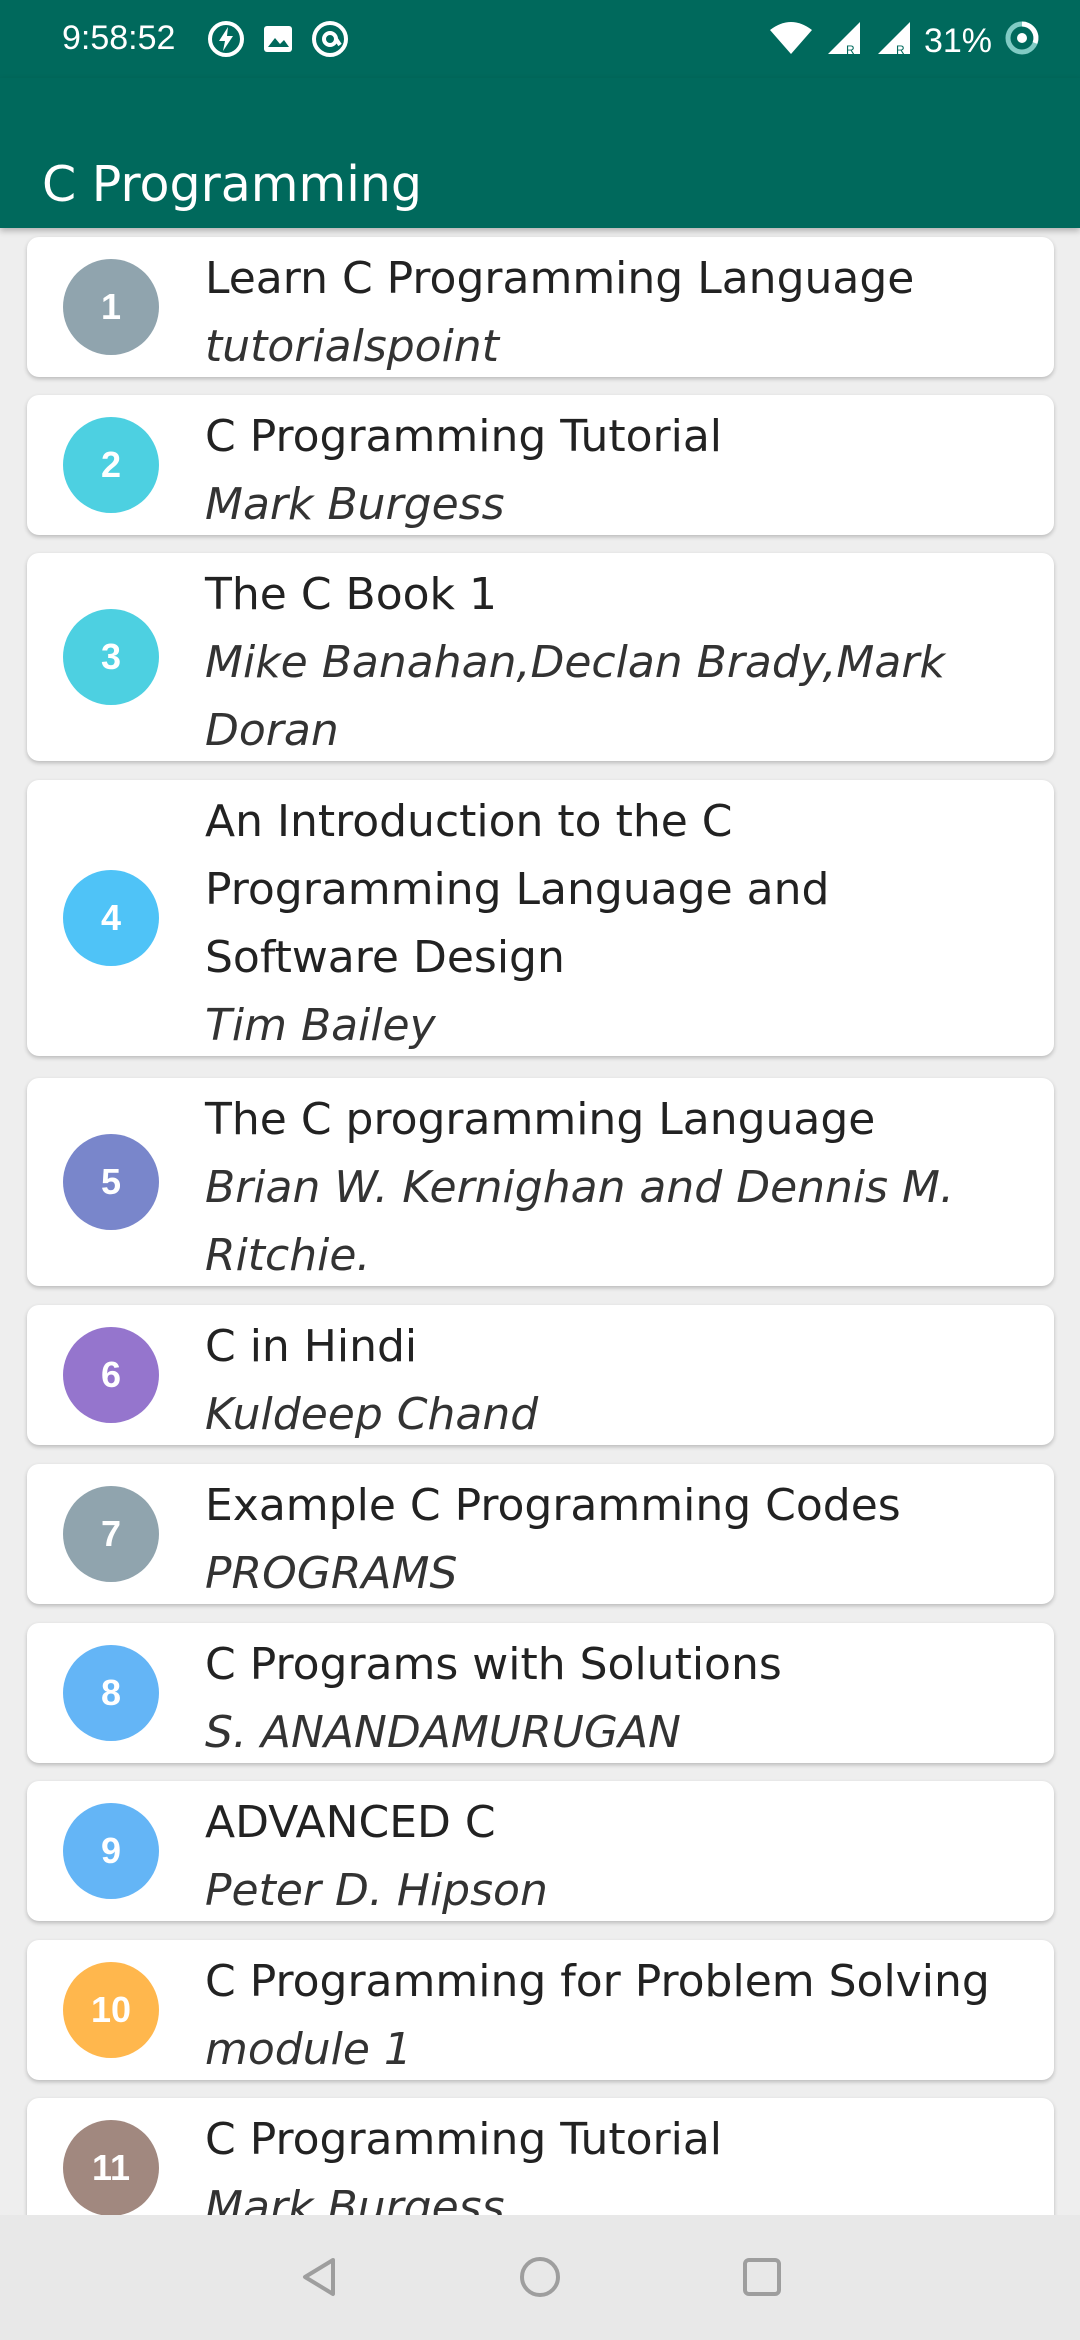 This screenshot has width=1080, height=2340. I want to click on book-number-badge: 11, so click(111, 2167).